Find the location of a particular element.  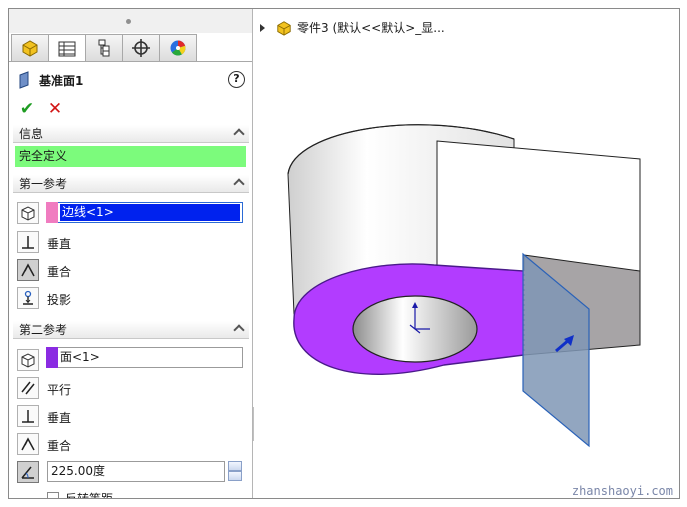

configuration-icon is located at coordinates (104, 48).